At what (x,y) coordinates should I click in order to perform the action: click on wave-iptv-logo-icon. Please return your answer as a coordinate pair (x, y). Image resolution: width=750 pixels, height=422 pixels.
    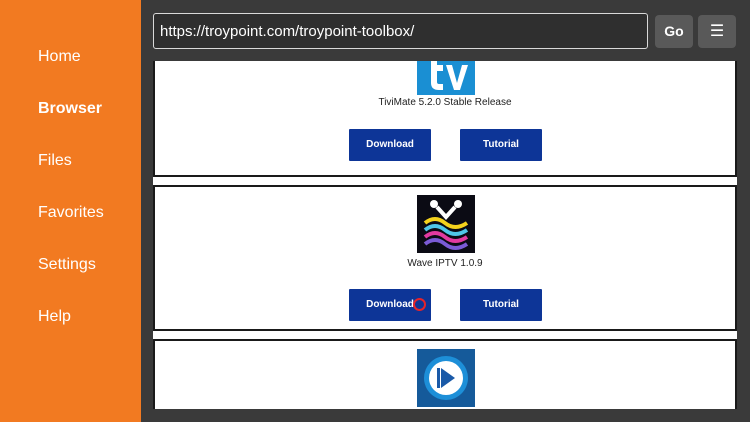
    Looking at the image, I should click on (446, 224).